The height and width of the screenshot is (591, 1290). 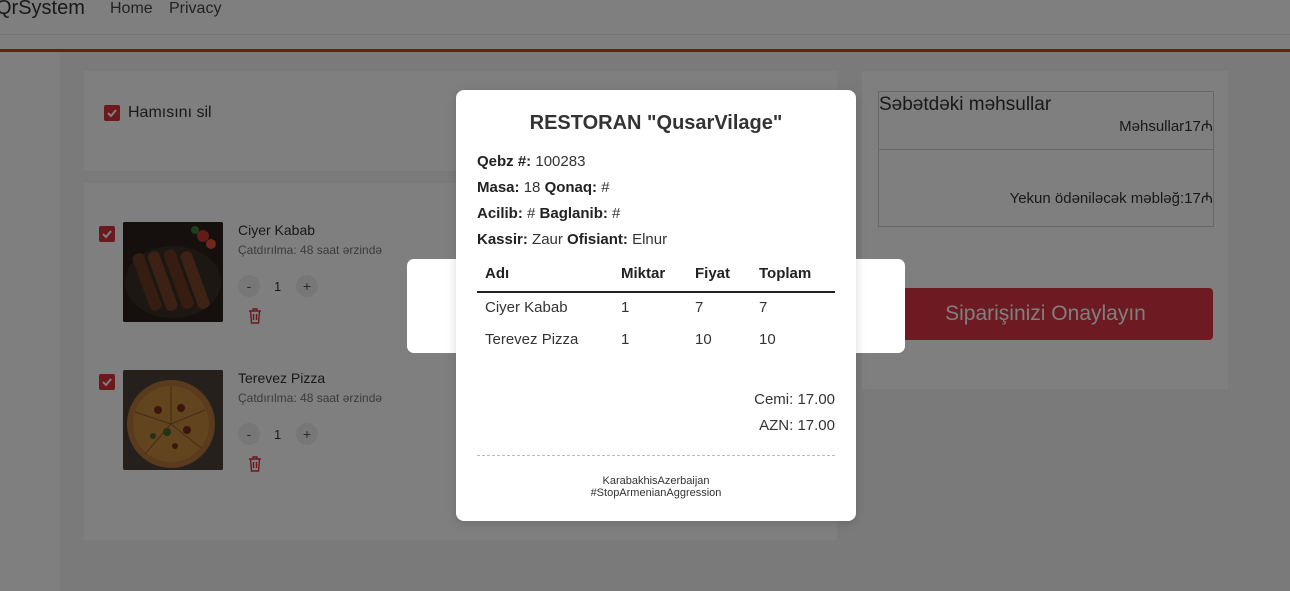 I want to click on table-value: 18, so click(x=532, y=187).